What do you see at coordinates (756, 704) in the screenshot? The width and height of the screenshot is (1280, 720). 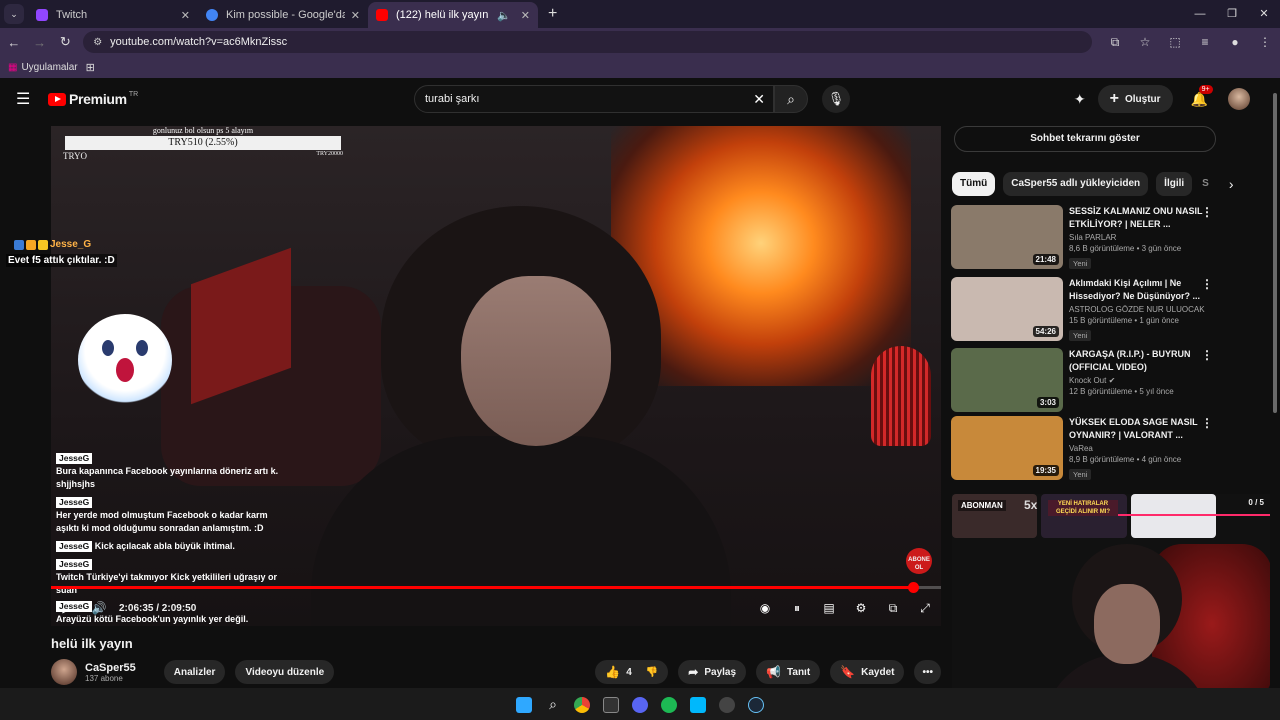 I see `steam-icon` at bounding box center [756, 704].